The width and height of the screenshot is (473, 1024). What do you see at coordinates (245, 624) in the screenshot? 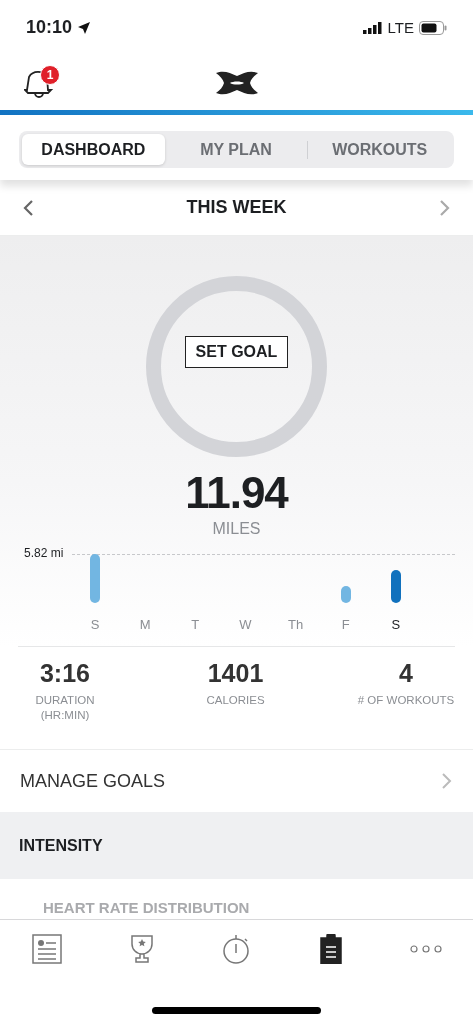
I see `day-label: W` at bounding box center [245, 624].